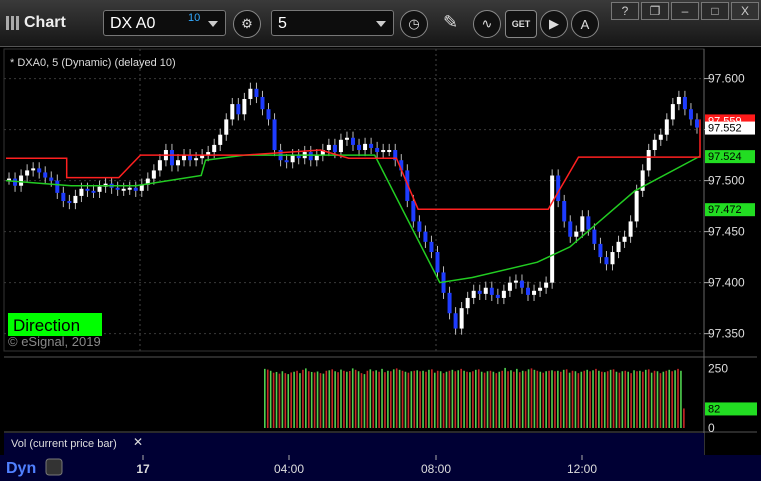 The height and width of the screenshot is (481, 761). Describe the element at coordinates (726, 334) in the screenshot. I see `y-tick-label: 97.350` at that location.